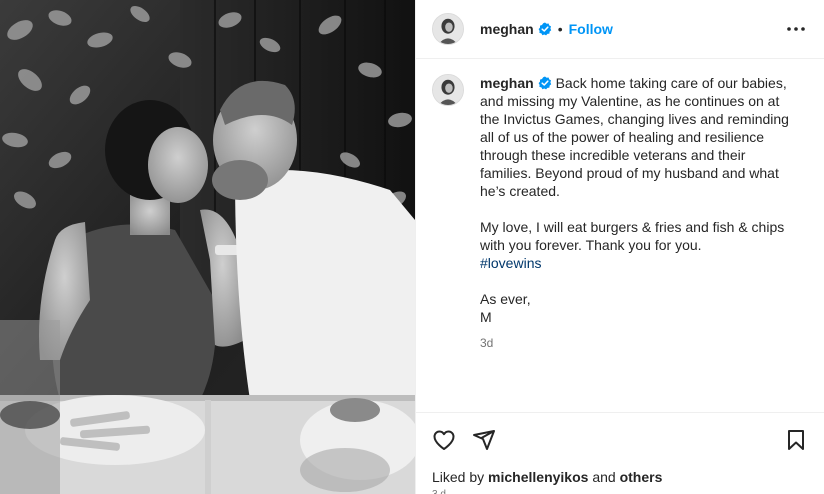 Image resolution: width=824 pixels, height=494 pixels. I want to click on follow-button: Follow, so click(591, 29).